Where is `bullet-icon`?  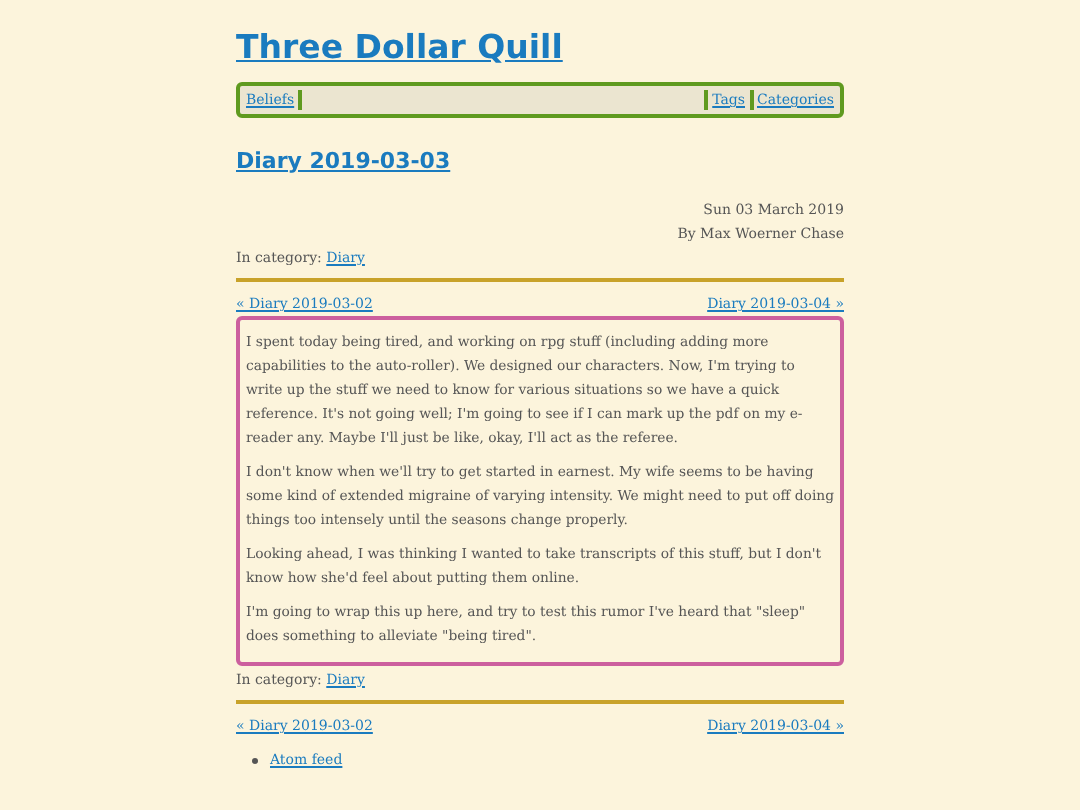 bullet-icon is located at coordinates (255, 760).